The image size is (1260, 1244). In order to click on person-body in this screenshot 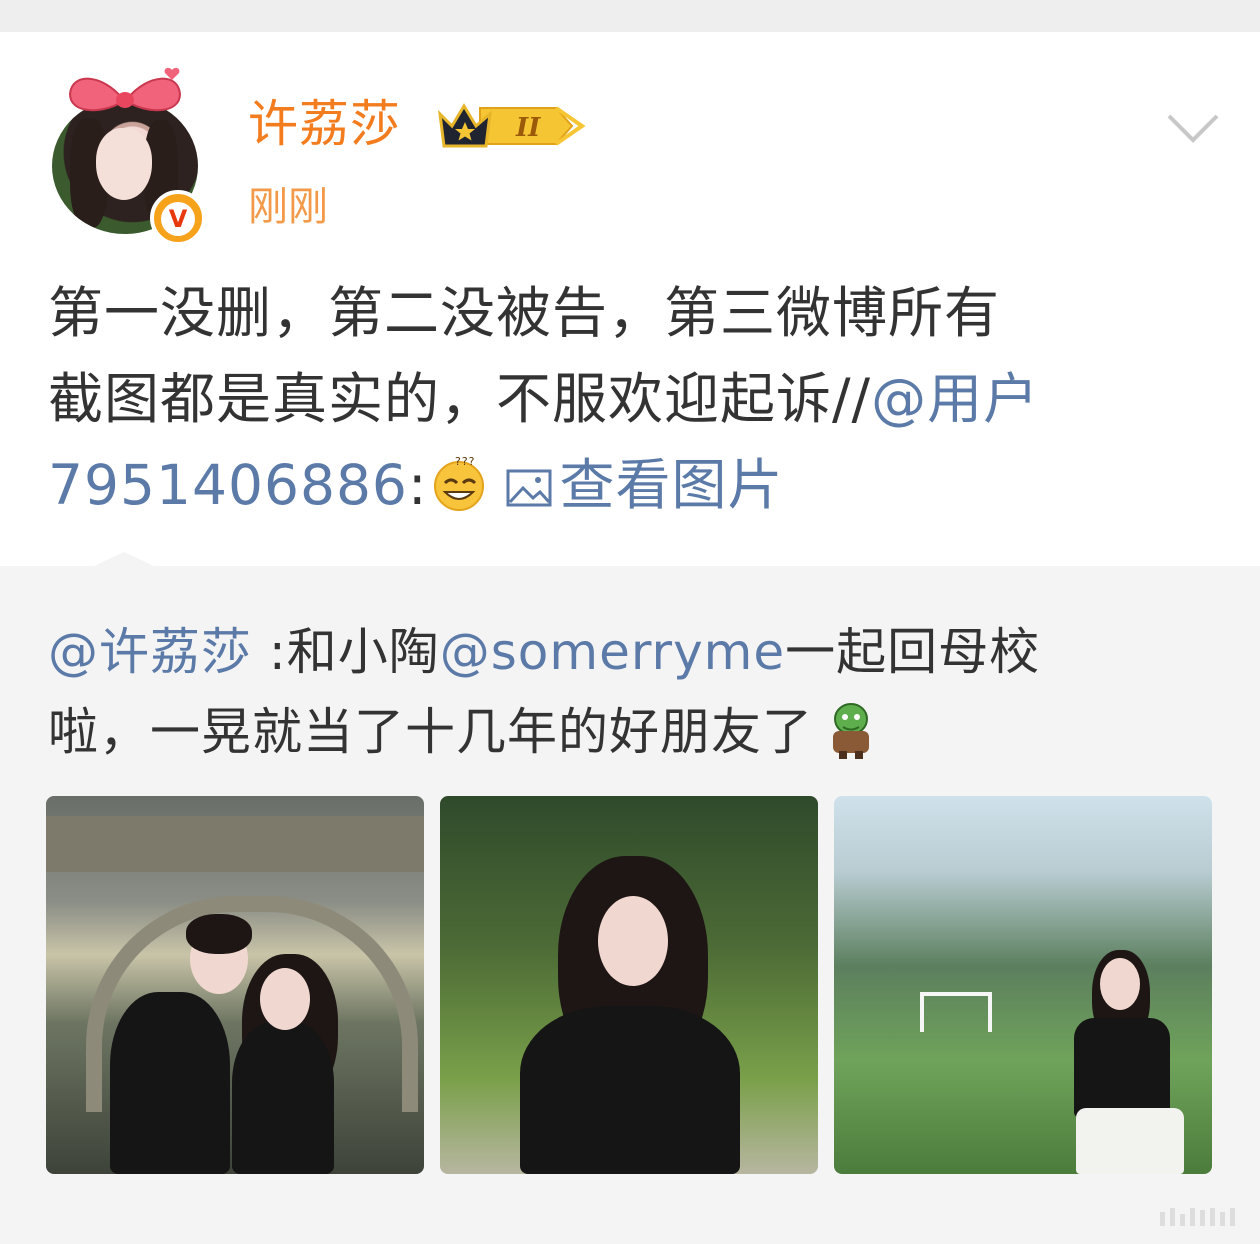, I will do `click(630, 1090)`.